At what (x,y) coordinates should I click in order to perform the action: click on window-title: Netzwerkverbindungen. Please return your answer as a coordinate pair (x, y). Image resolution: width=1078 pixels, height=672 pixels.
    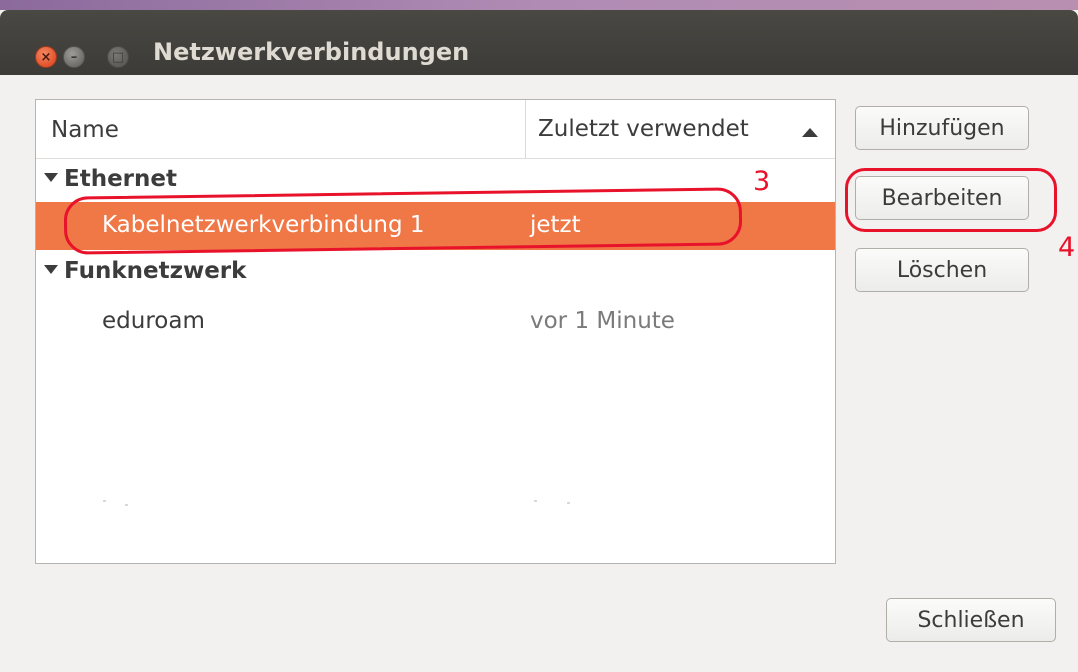
    Looking at the image, I should click on (311, 52).